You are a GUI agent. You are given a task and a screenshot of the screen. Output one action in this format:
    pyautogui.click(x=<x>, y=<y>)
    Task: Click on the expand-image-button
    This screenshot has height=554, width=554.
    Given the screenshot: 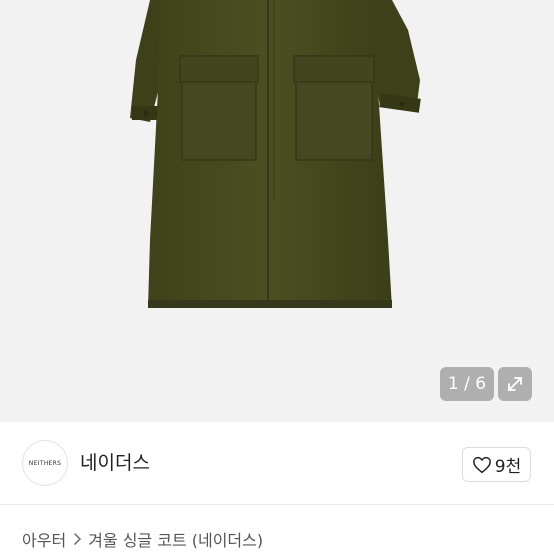 What is the action you would take?
    pyautogui.click(x=515, y=384)
    